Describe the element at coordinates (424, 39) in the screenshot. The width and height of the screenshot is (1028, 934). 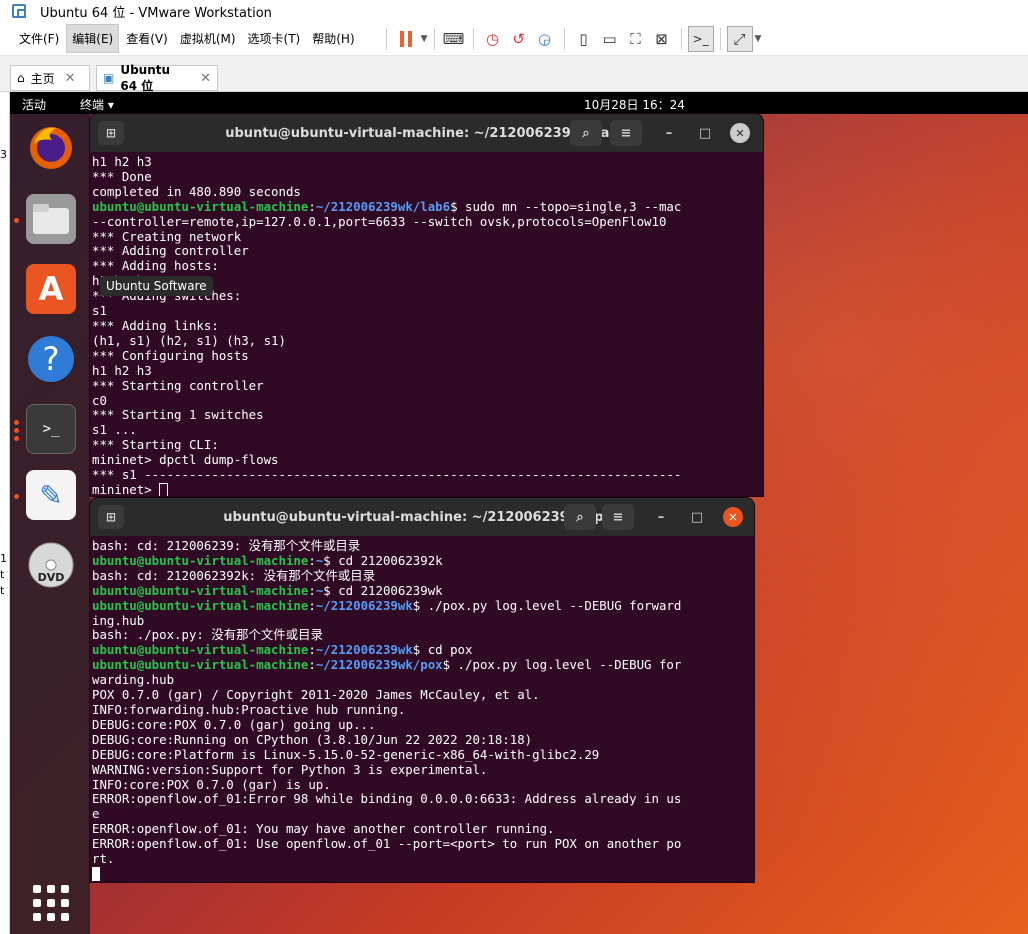
I see `chevron-down-icon: ▼` at that location.